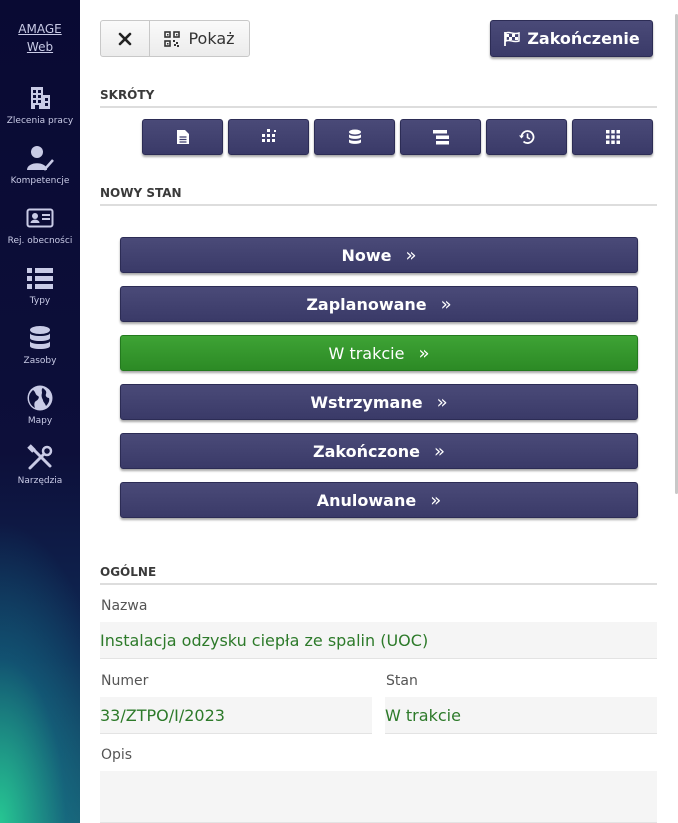 The width and height of the screenshot is (678, 823). Describe the element at coordinates (40, 98) in the screenshot. I see `building-icon` at that location.